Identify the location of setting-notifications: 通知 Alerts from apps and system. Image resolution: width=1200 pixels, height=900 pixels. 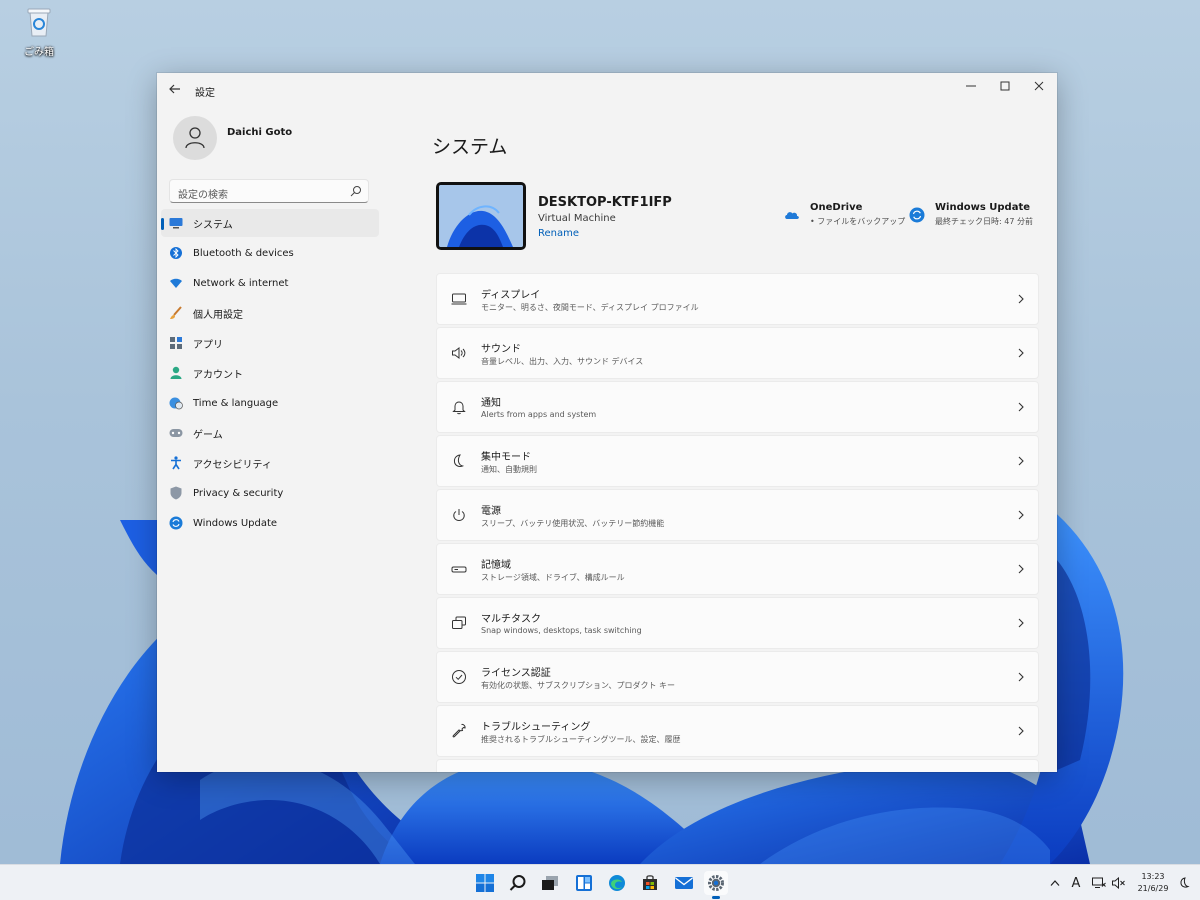
(737, 407).